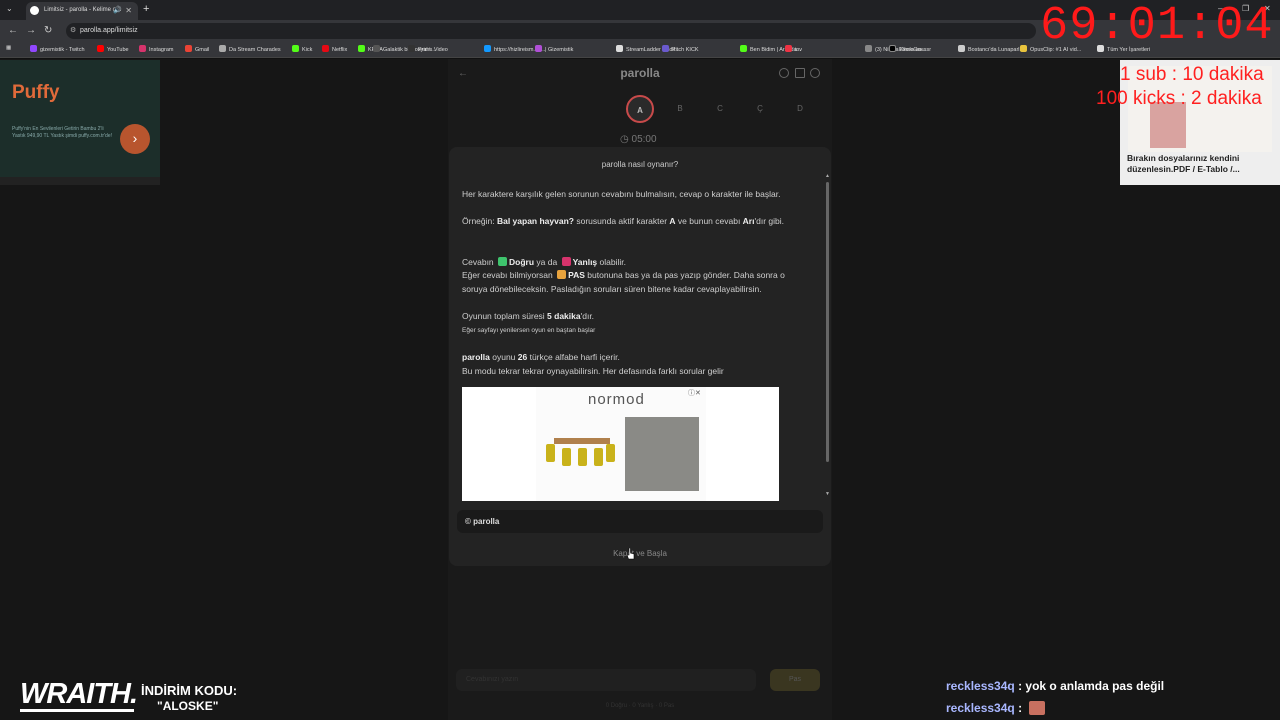 This screenshot has height=720, width=1280. I want to click on bookmark-item: EthnoGuessr, so click(910, 49).